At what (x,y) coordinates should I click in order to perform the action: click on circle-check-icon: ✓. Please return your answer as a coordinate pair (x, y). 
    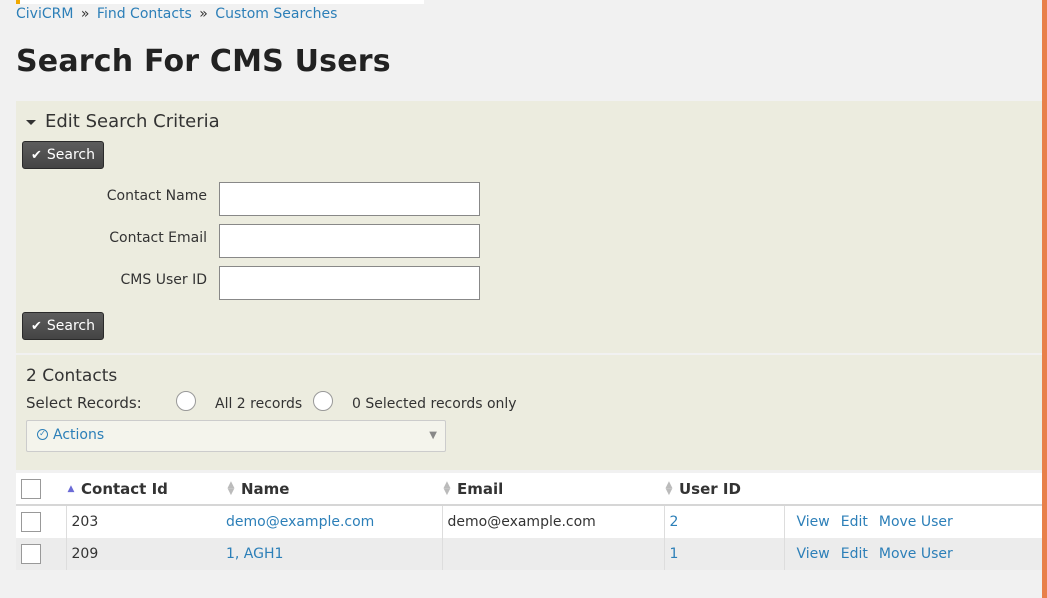
    Looking at the image, I should click on (42, 434).